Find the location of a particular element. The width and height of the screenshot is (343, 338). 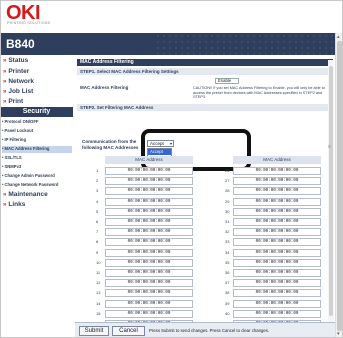

cancel-button: Cancel is located at coordinates (128, 331).